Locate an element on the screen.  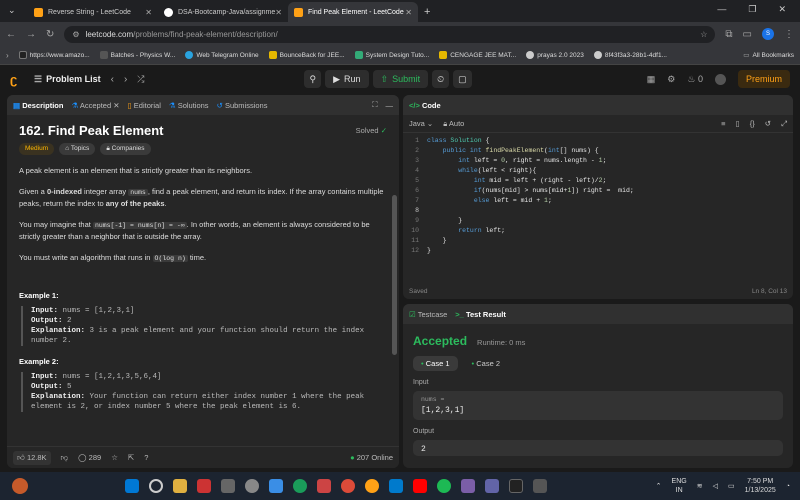
notes-button: ▢ is located at coordinates (462, 79).